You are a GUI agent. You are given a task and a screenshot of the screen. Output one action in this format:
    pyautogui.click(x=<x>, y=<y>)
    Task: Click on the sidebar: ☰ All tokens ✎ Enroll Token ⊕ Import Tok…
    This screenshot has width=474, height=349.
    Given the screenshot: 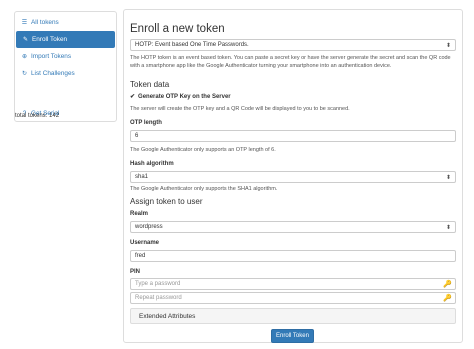 What is the action you would take?
    pyautogui.click(x=65, y=66)
    